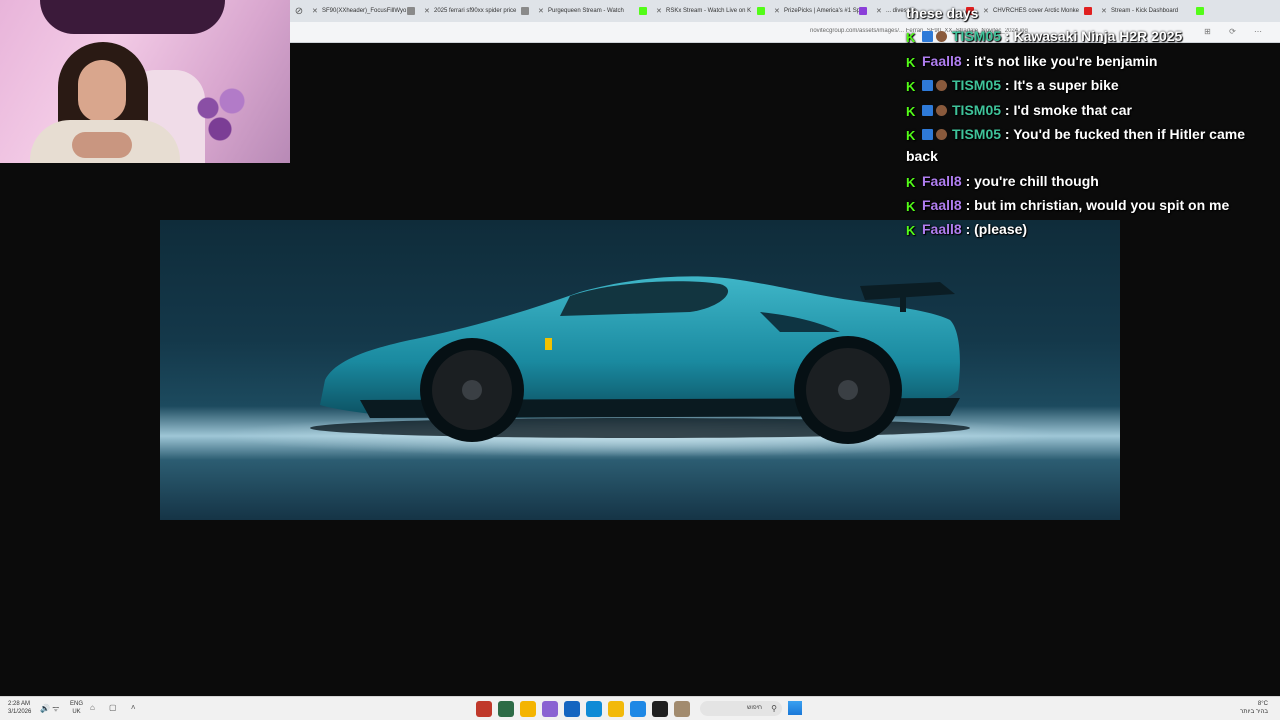 Image resolution: width=1280 pixels, height=720 pixels. I want to click on browser-tab: ✕ SF90(XXheader)_FocusFillWyo, so click(363, 11).